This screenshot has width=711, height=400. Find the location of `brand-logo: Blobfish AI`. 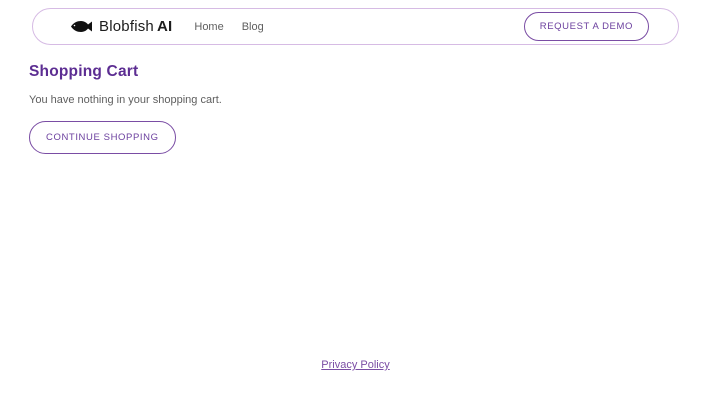

brand-logo: Blobfish AI is located at coordinates (121, 26).